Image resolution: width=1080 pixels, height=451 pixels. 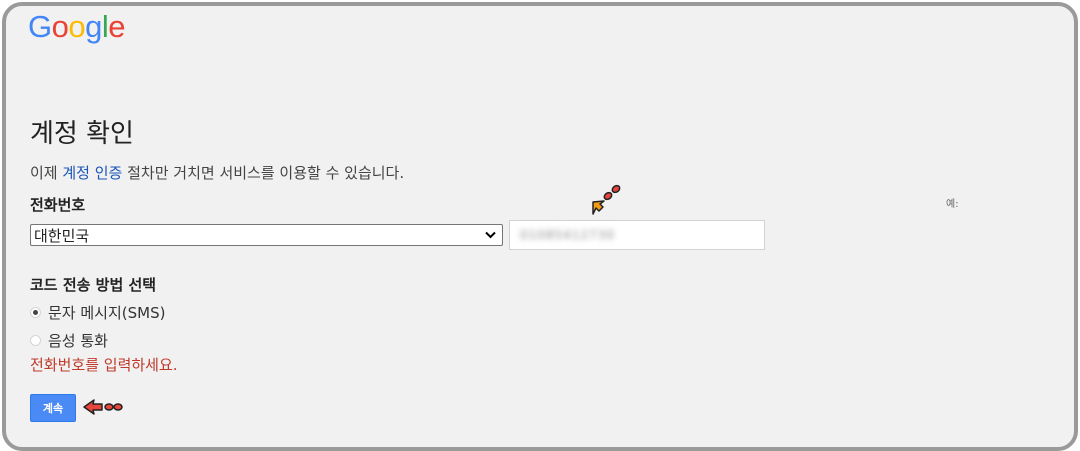 I want to click on radio-voice, so click(x=35, y=340).